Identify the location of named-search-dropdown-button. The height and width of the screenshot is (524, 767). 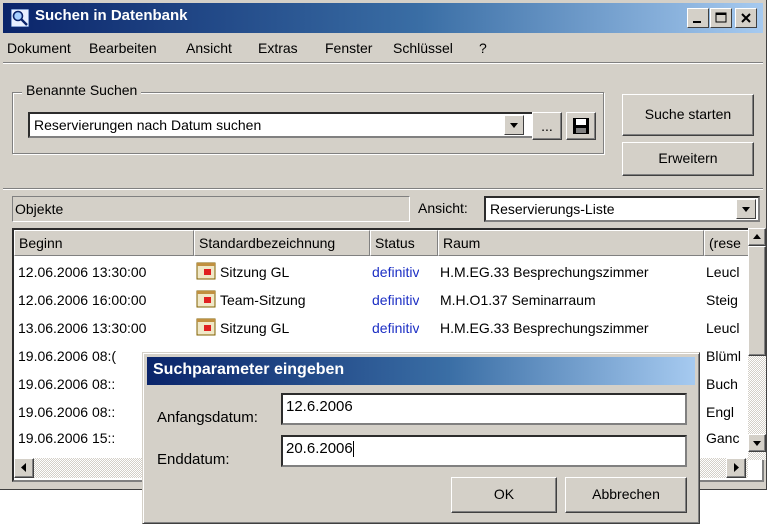
(514, 125).